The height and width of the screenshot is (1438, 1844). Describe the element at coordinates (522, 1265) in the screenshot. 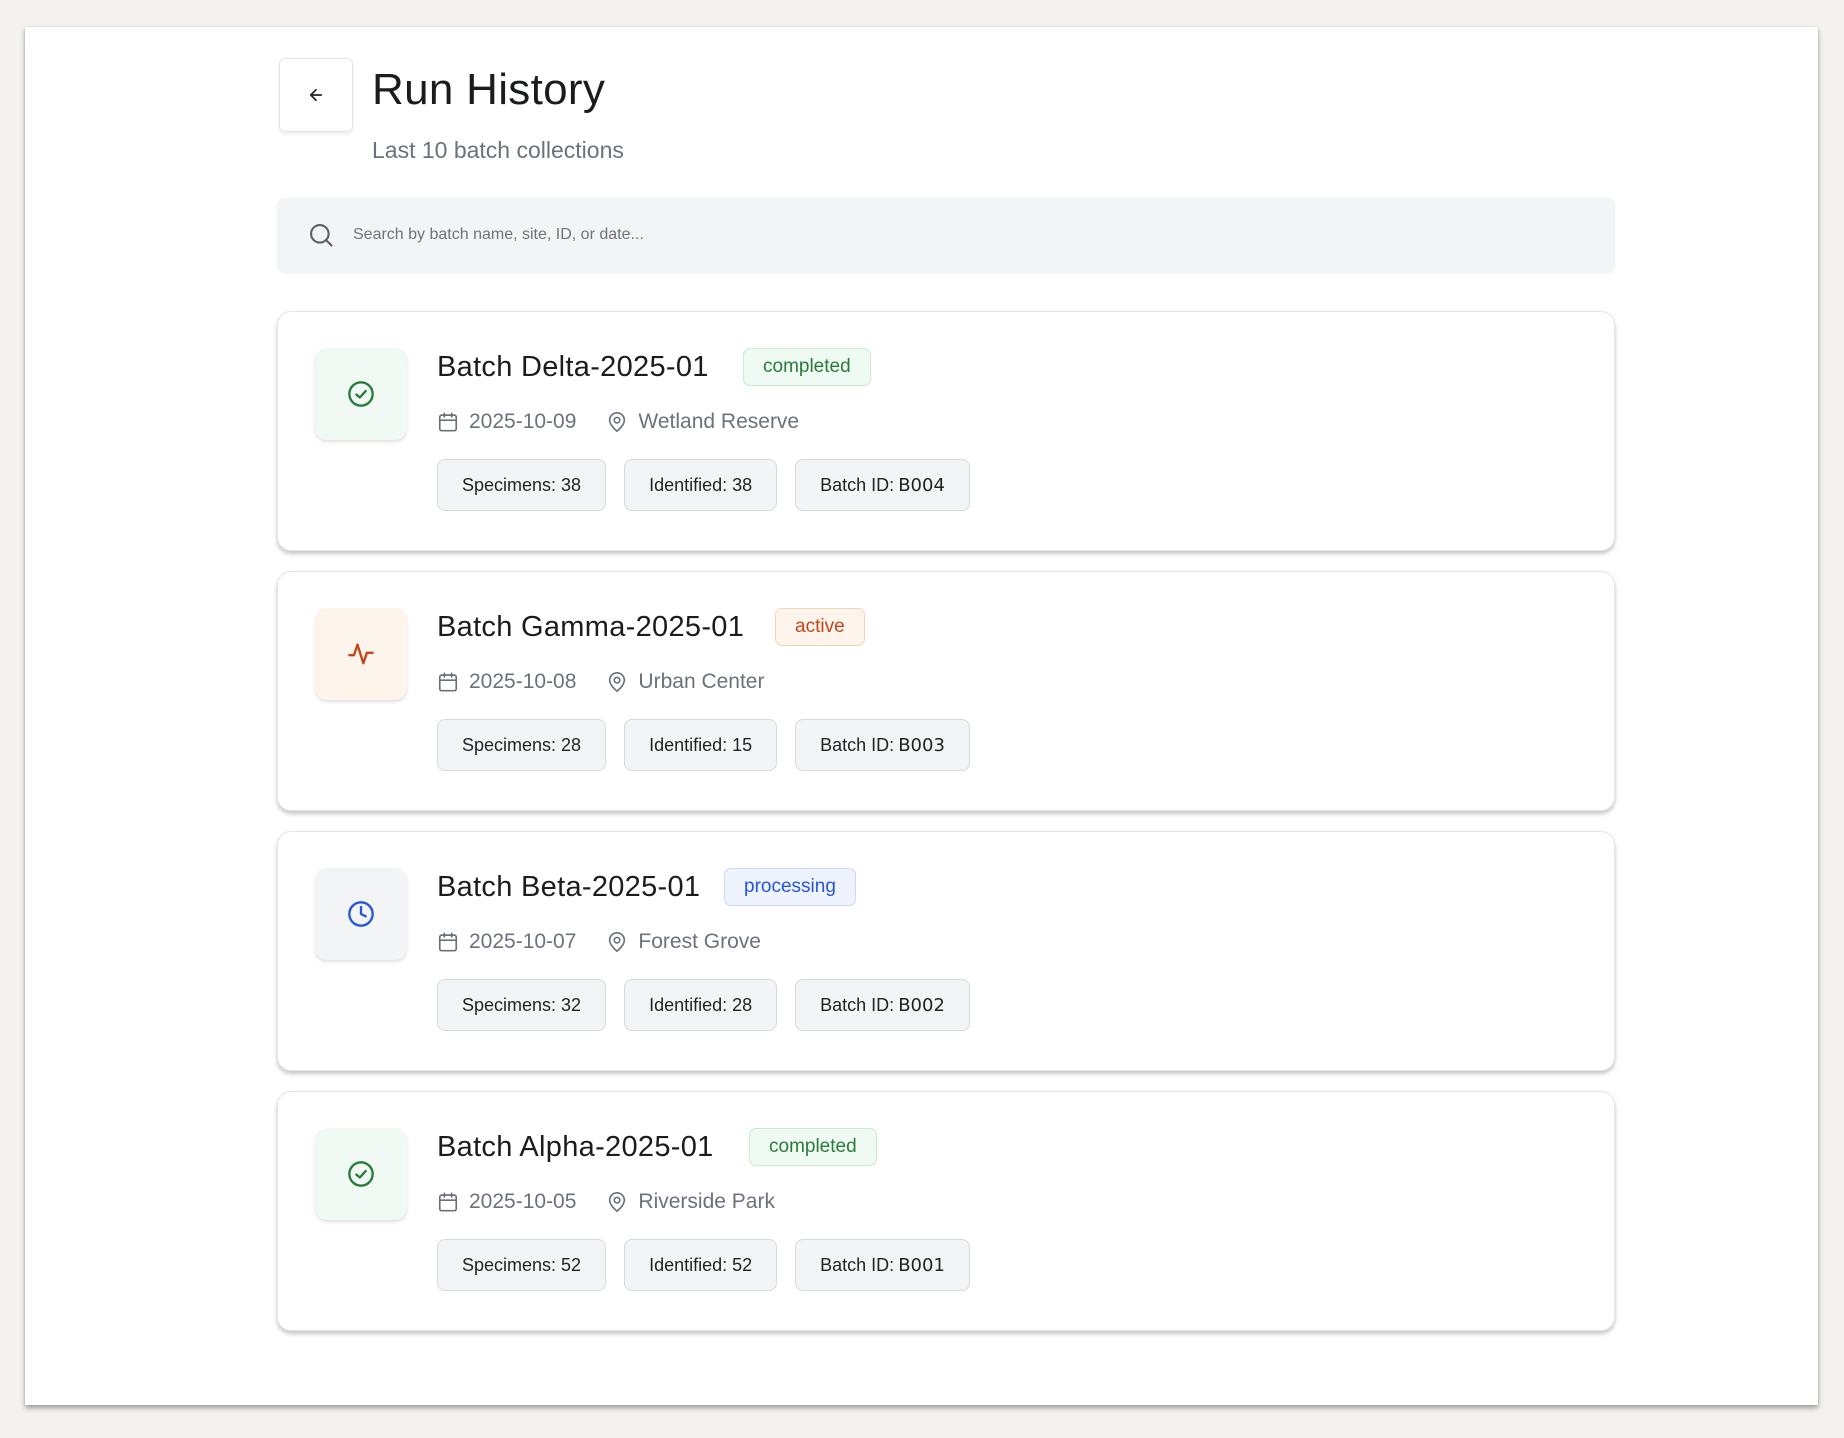

I see `specimens-chip: Specimens: 52` at that location.